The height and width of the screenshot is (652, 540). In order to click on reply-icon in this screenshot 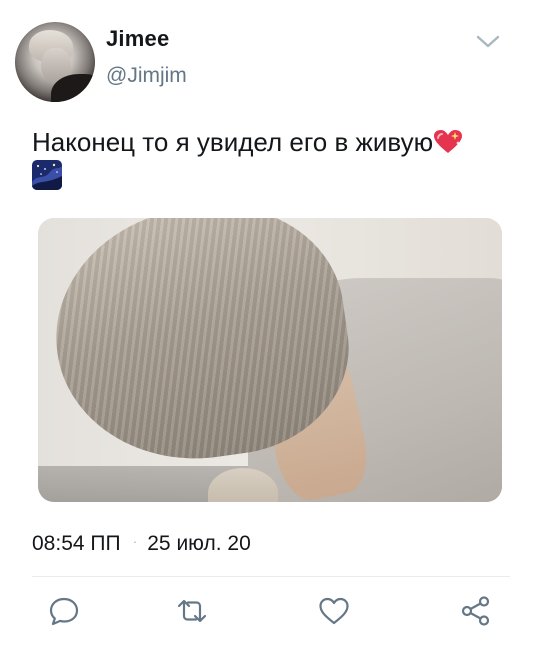, I will do `click(64, 611)`.